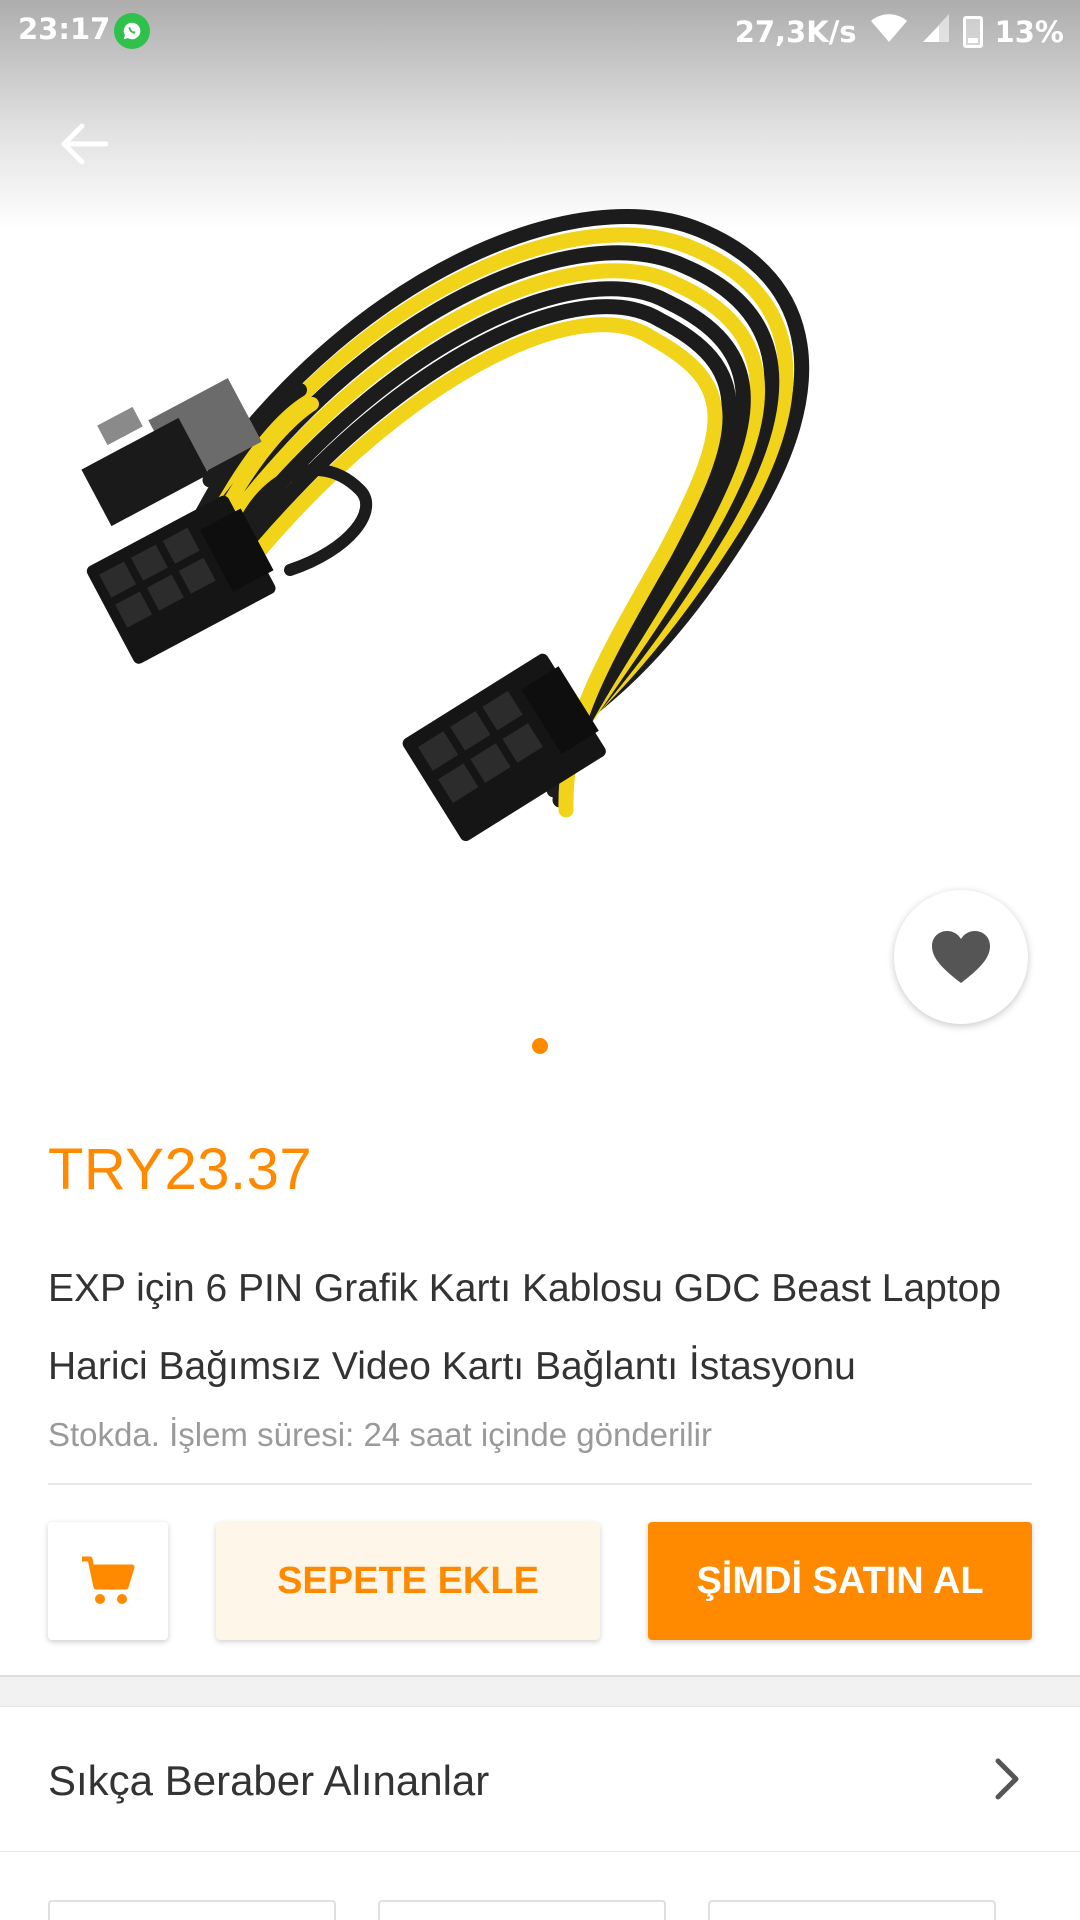 Image resolution: width=1080 pixels, height=1920 pixels. What do you see at coordinates (269, 1780) in the screenshot?
I see `frequently-bought-label: Sıkça Beraber Alınanlar` at bounding box center [269, 1780].